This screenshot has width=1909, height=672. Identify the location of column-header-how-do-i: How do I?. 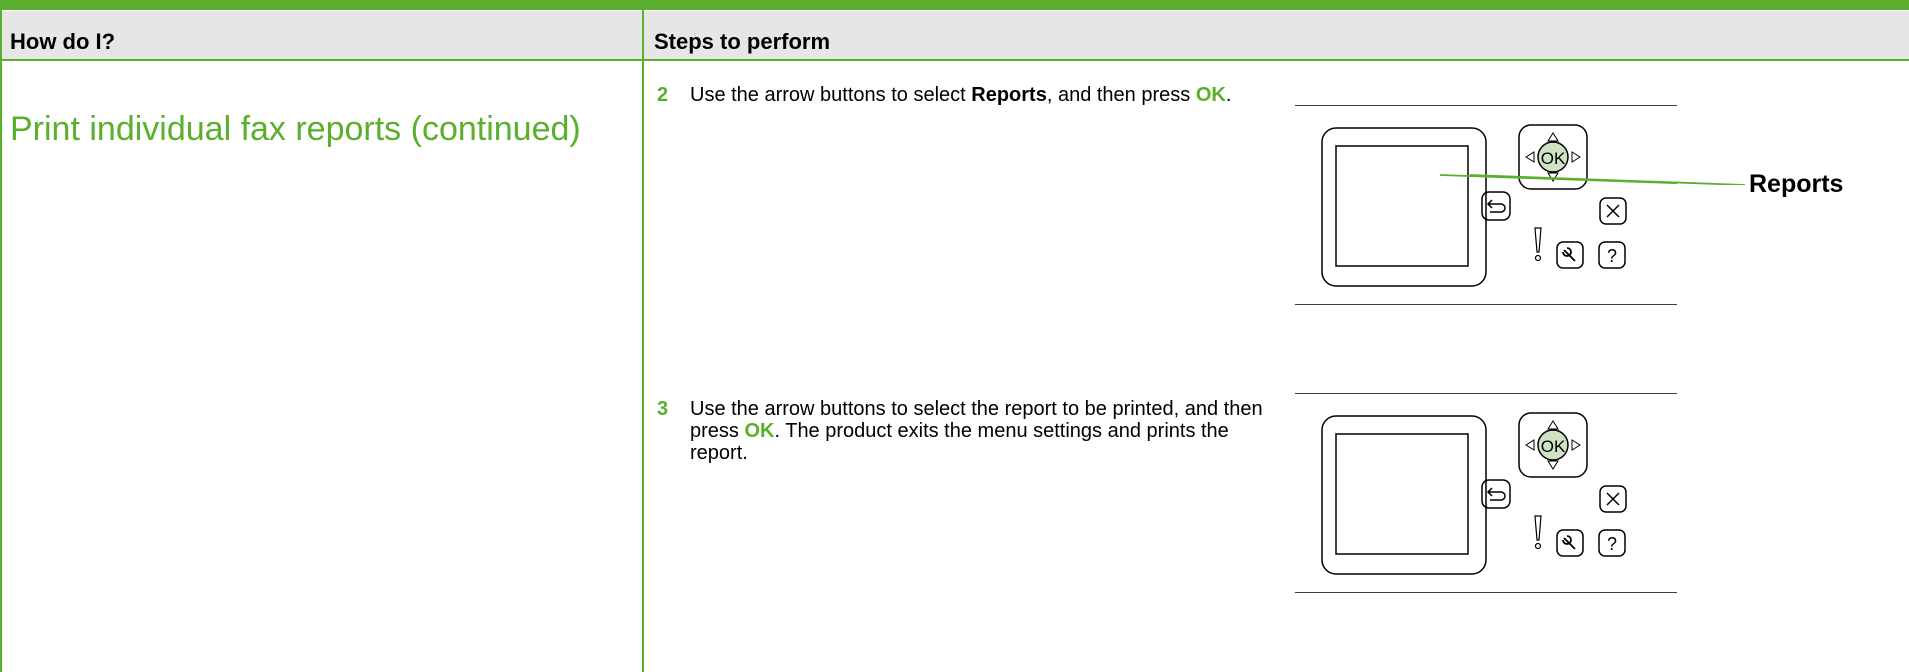
(63, 41).